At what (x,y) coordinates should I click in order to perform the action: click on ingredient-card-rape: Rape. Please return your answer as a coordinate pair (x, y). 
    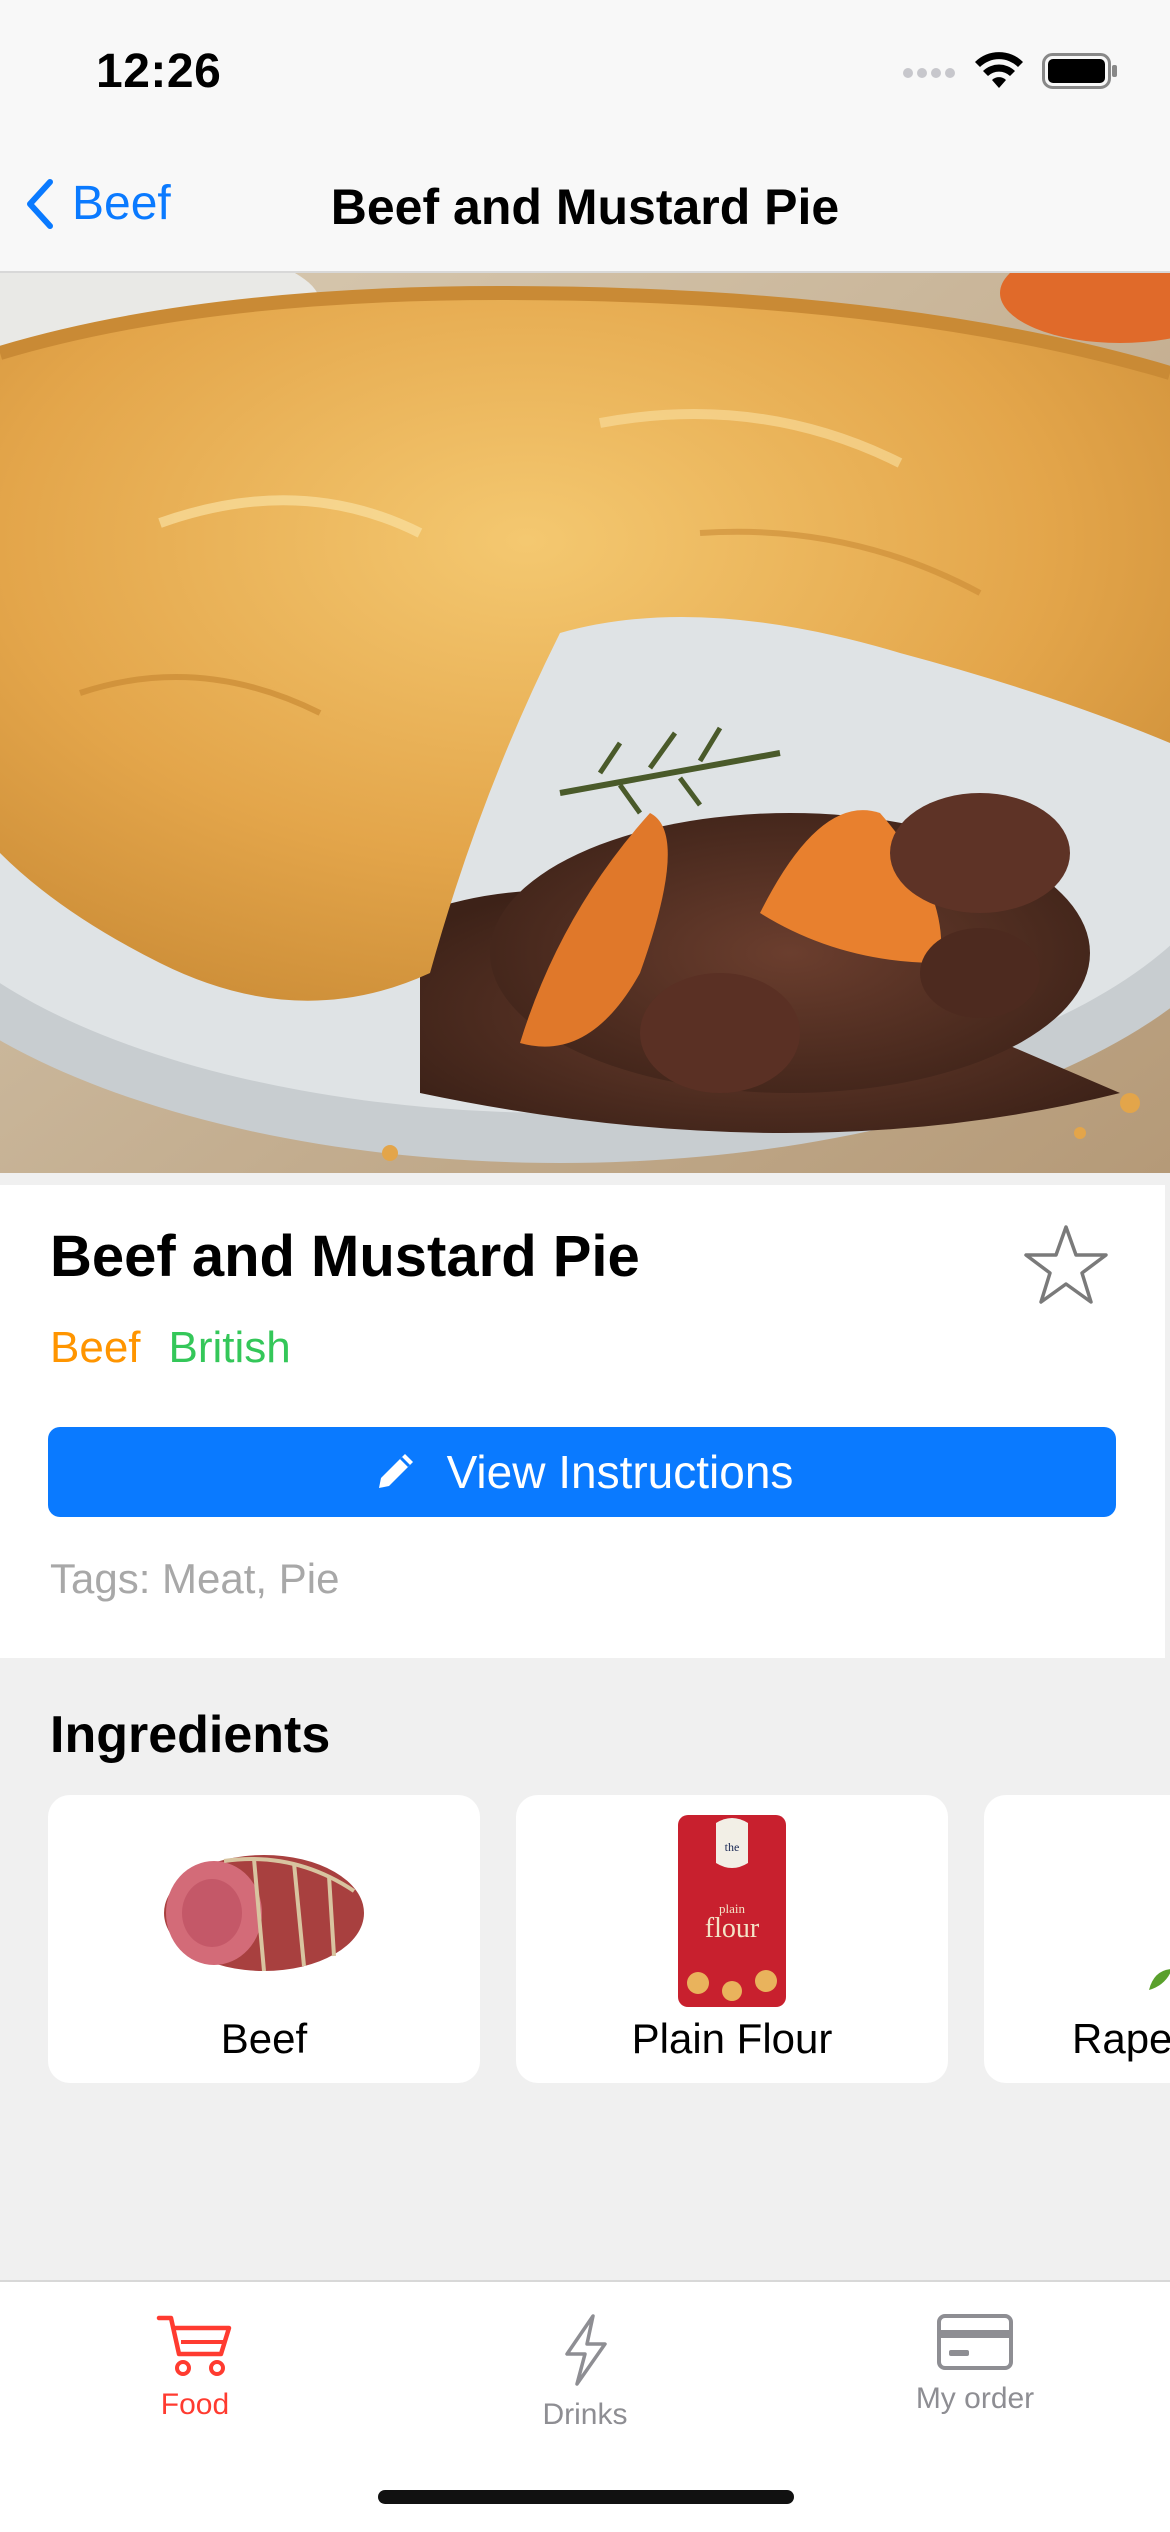
    Looking at the image, I should click on (1077, 1939).